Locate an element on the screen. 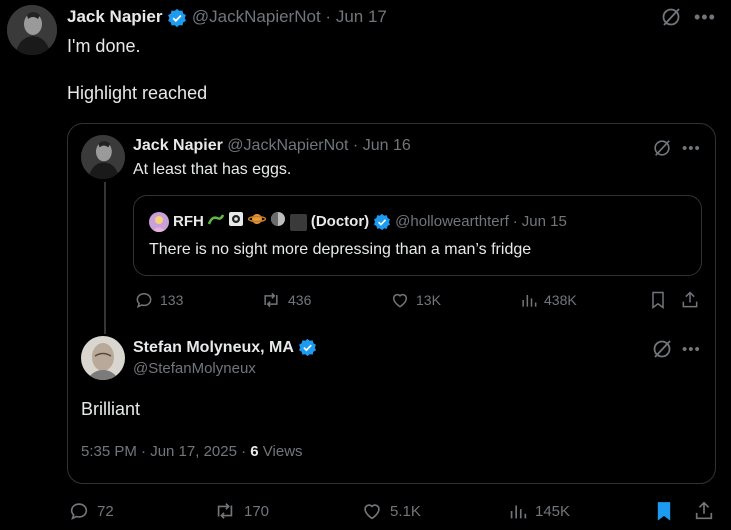 The image size is (731, 530). reply-text: Brilliant is located at coordinates (111, 409).